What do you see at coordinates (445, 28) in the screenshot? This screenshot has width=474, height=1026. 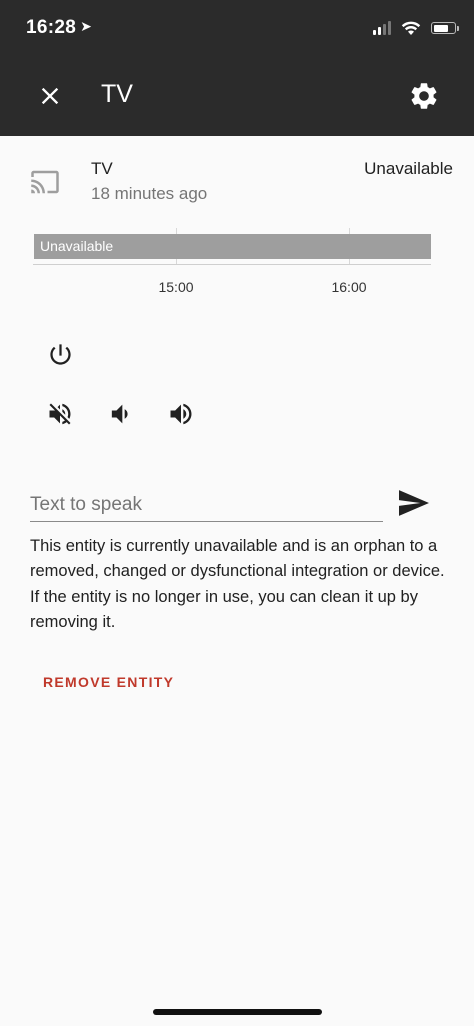 I see `battery-icon` at bounding box center [445, 28].